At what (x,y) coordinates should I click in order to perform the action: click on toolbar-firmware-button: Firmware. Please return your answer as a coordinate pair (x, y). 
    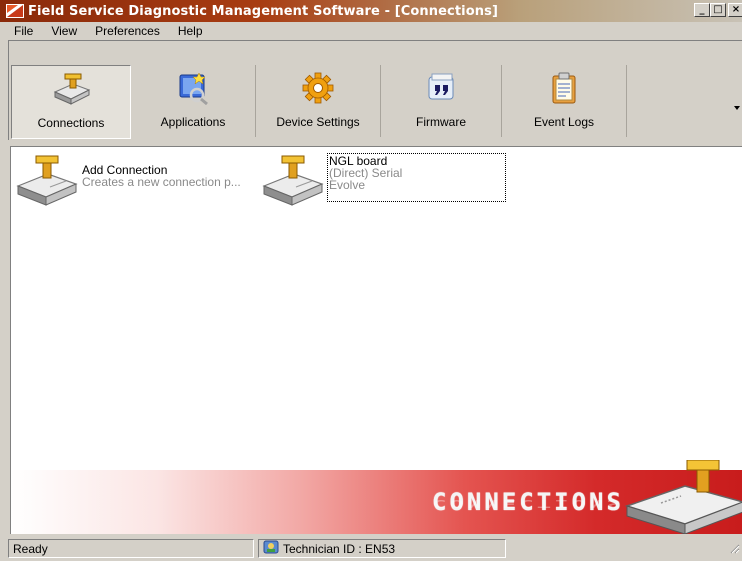
    Looking at the image, I should click on (441, 101).